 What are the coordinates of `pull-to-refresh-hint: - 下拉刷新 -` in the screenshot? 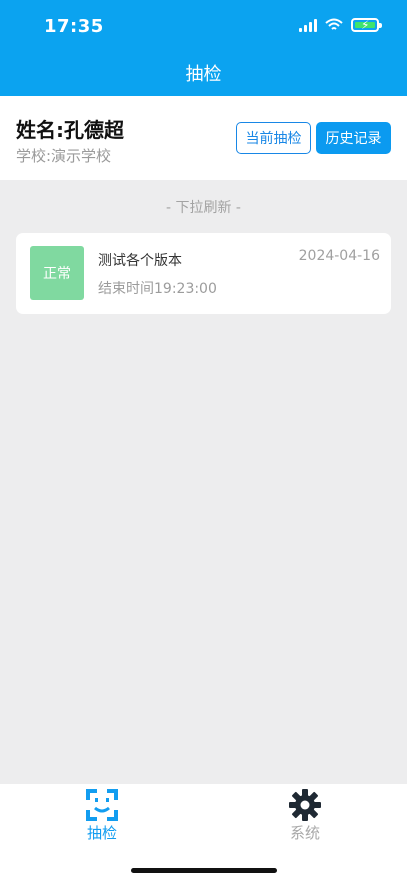 It's located at (203, 208).